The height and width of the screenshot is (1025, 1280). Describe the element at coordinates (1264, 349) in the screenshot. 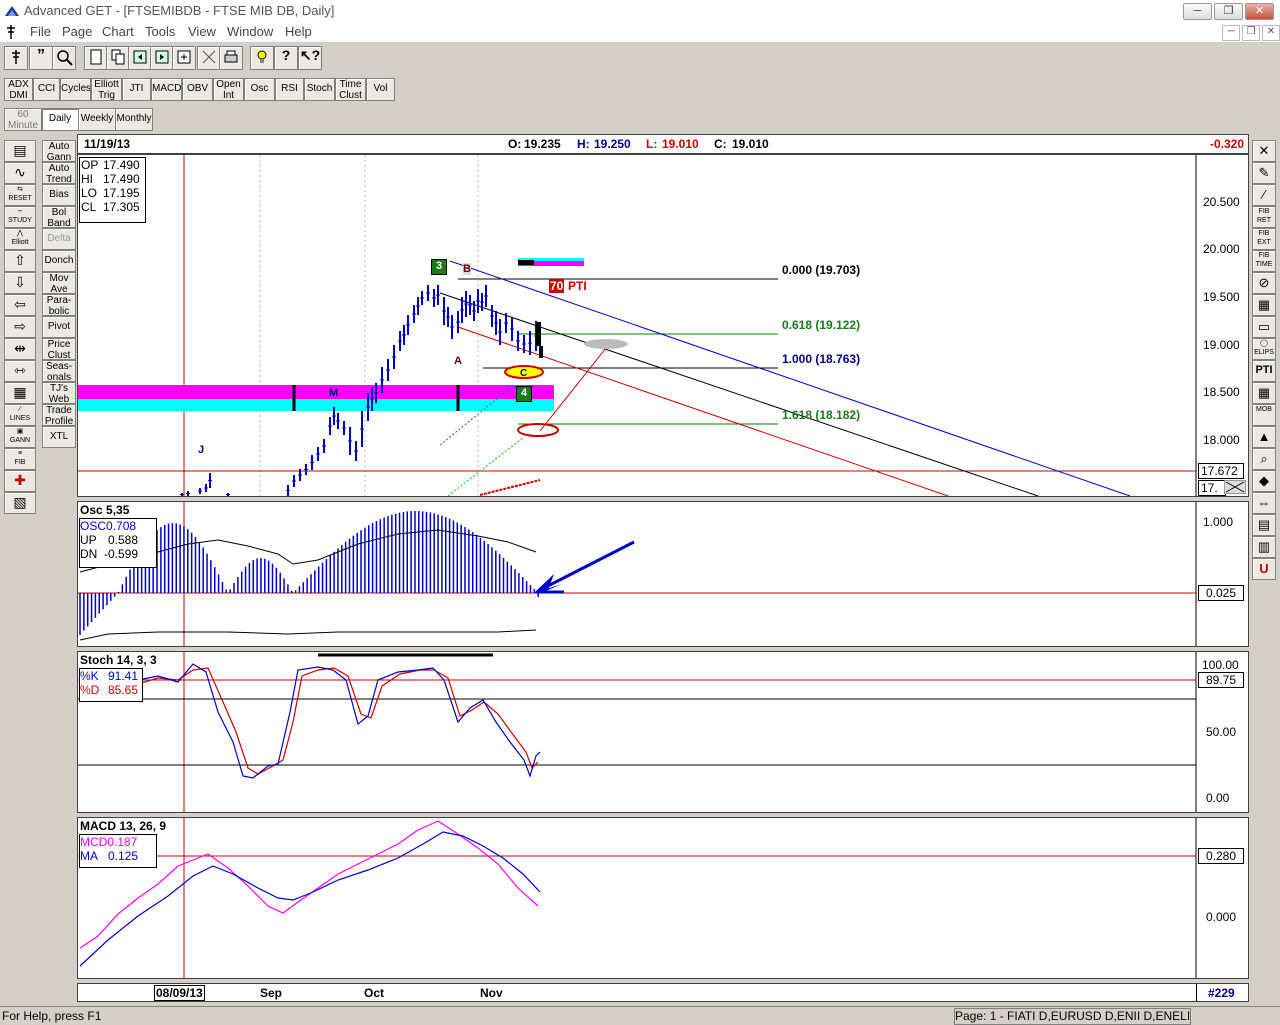

I see `ellipse-icon: ◯ ELIPS` at that location.